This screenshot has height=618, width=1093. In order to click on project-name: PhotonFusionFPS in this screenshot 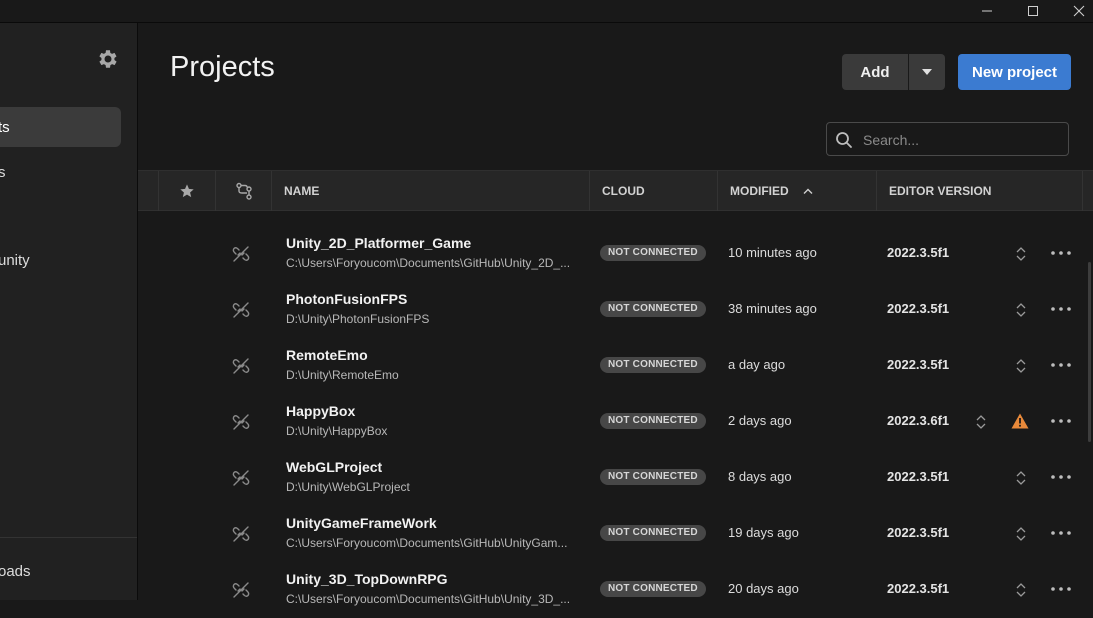, I will do `click(346, 299)`.